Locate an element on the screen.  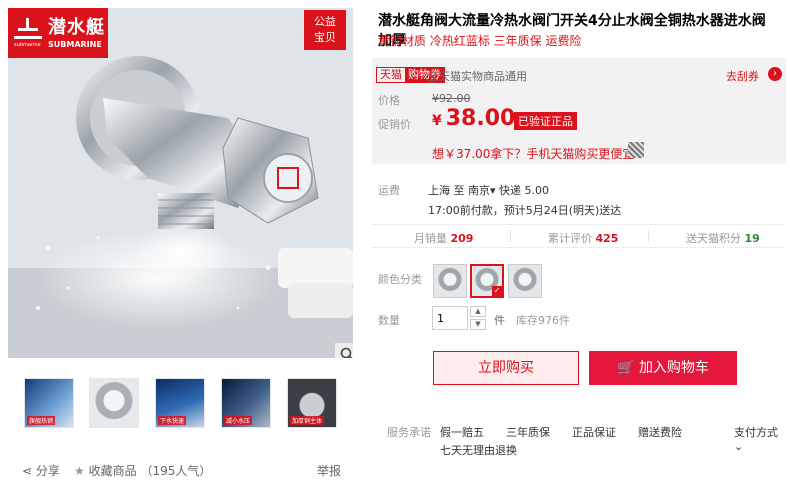
buy-now-button: 立即购买 is located at coordinates (506, 368).